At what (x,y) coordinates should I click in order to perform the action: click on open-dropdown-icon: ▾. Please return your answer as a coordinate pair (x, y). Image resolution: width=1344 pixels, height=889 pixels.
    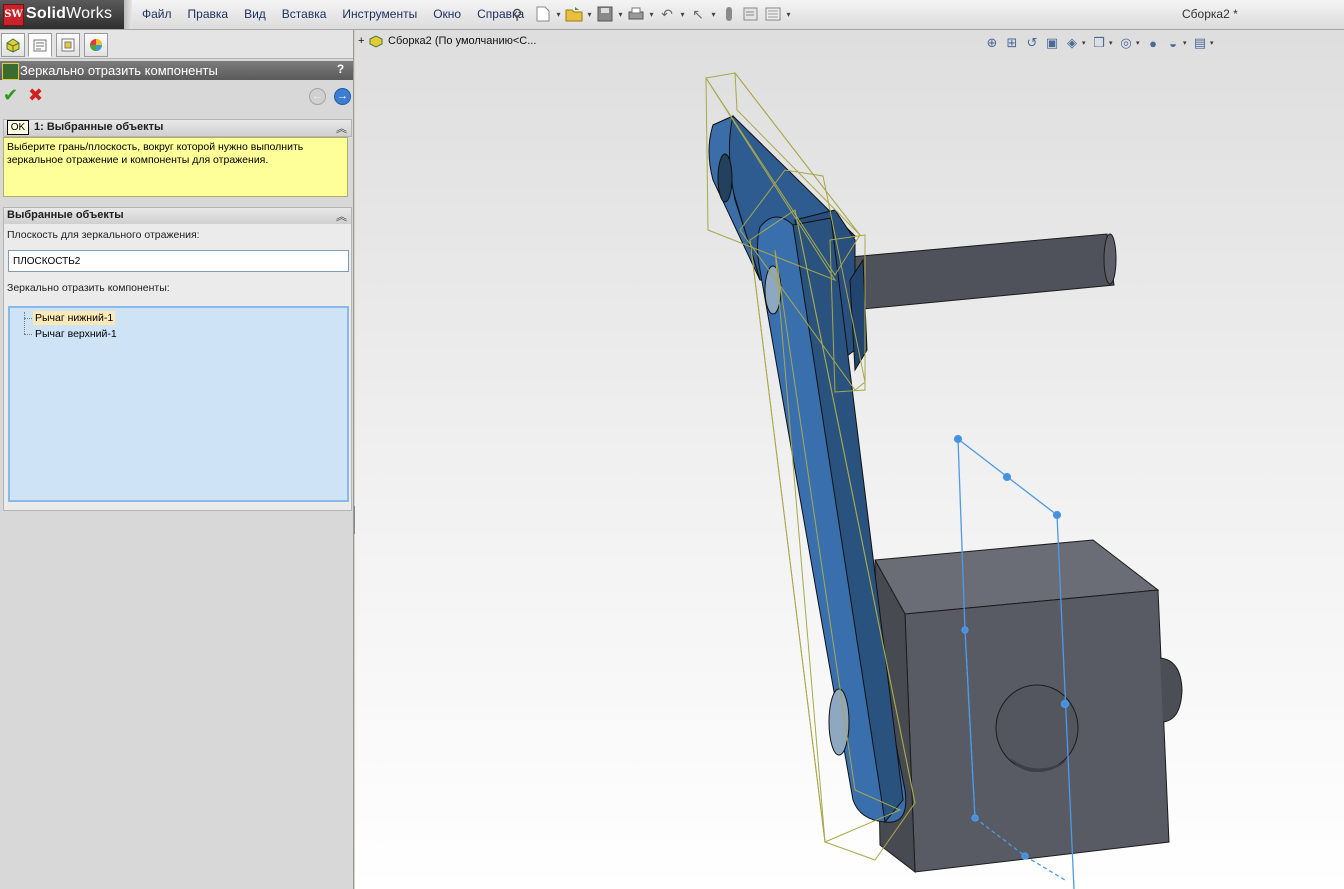
    Looking at the image, I should click on (589, 14).